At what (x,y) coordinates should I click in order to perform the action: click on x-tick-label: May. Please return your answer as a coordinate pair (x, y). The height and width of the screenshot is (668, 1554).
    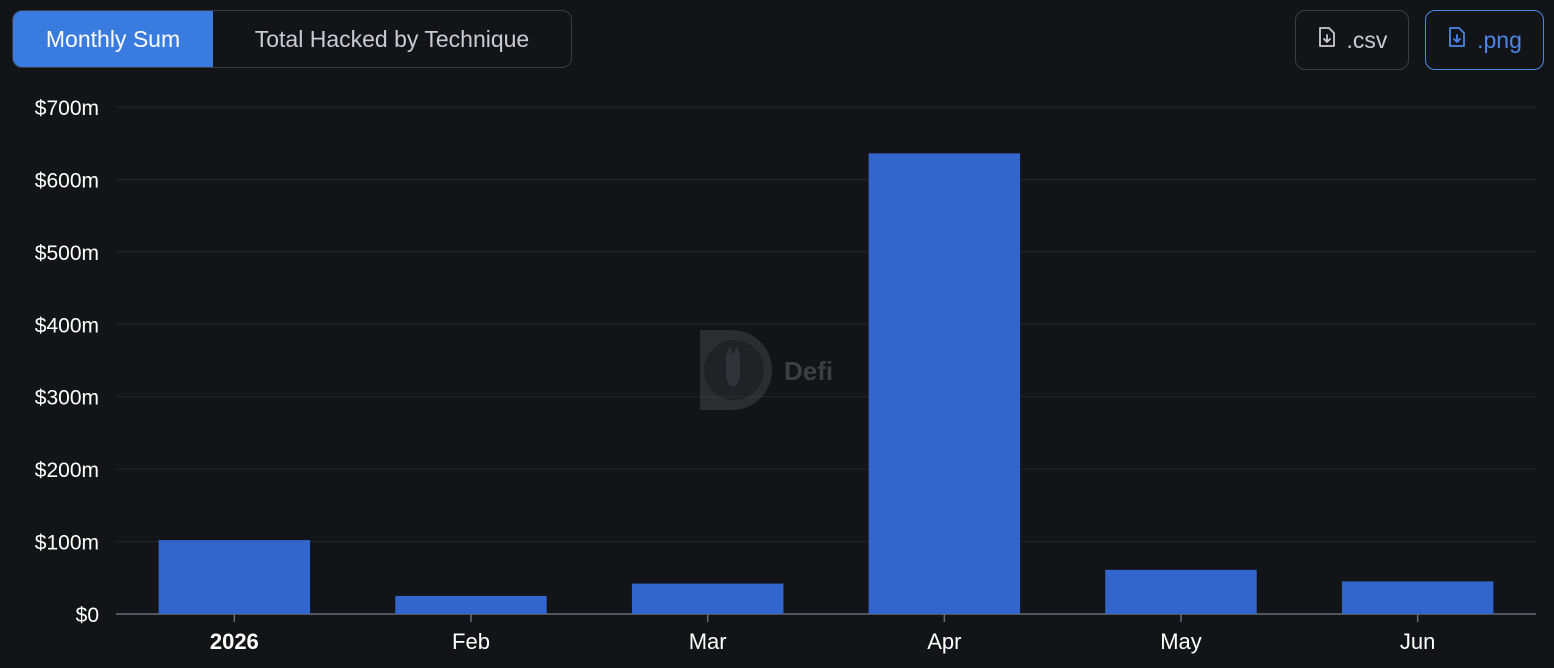
    Looking at the image, I should click on (1181, 641).